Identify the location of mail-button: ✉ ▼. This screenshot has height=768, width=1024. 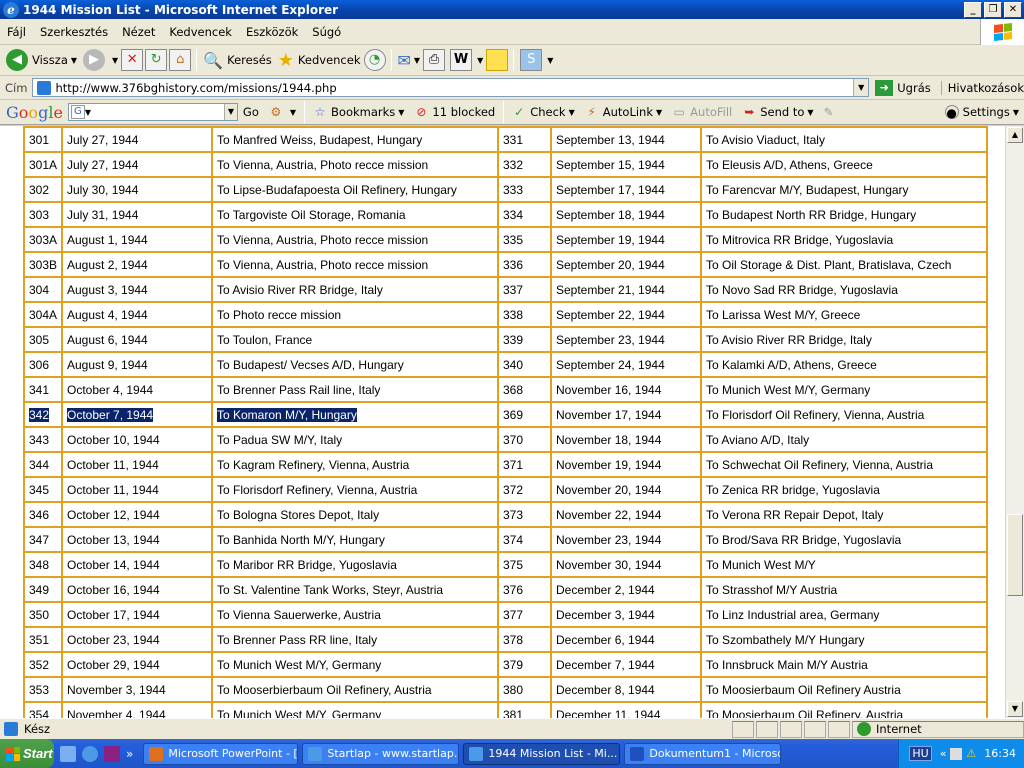
(409, 60).